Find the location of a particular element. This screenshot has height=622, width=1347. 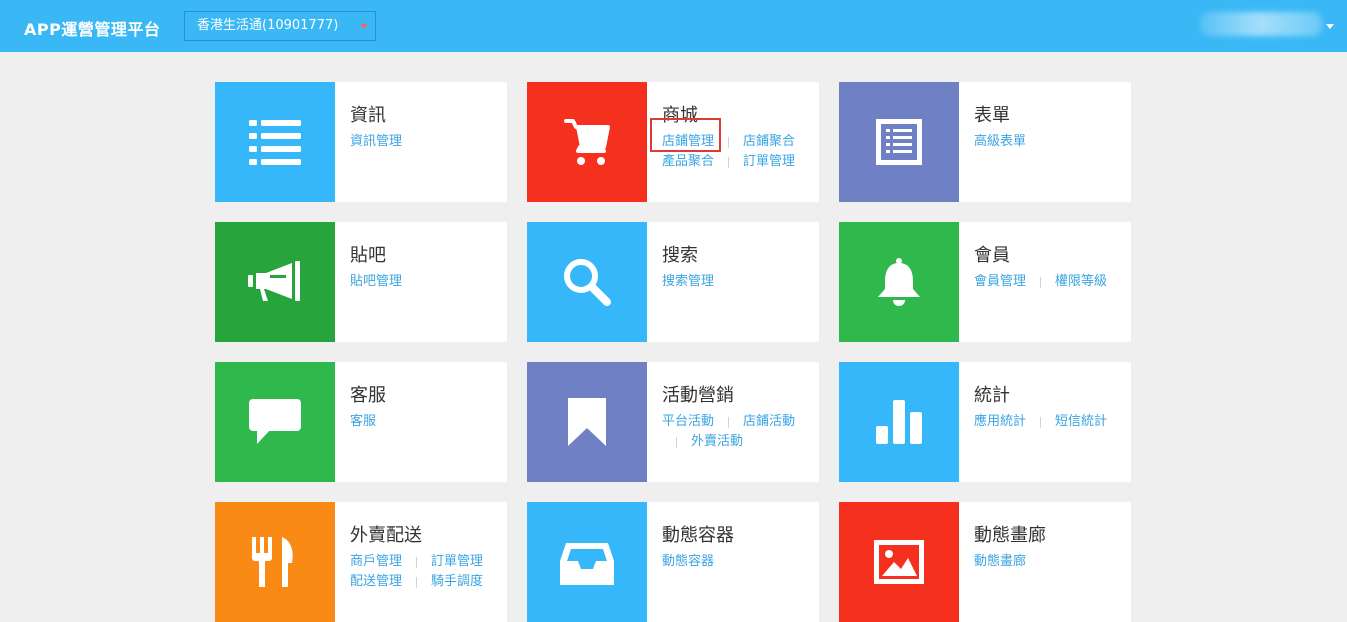

link-customer-service: 客服 is located at coordinates (363, 421).